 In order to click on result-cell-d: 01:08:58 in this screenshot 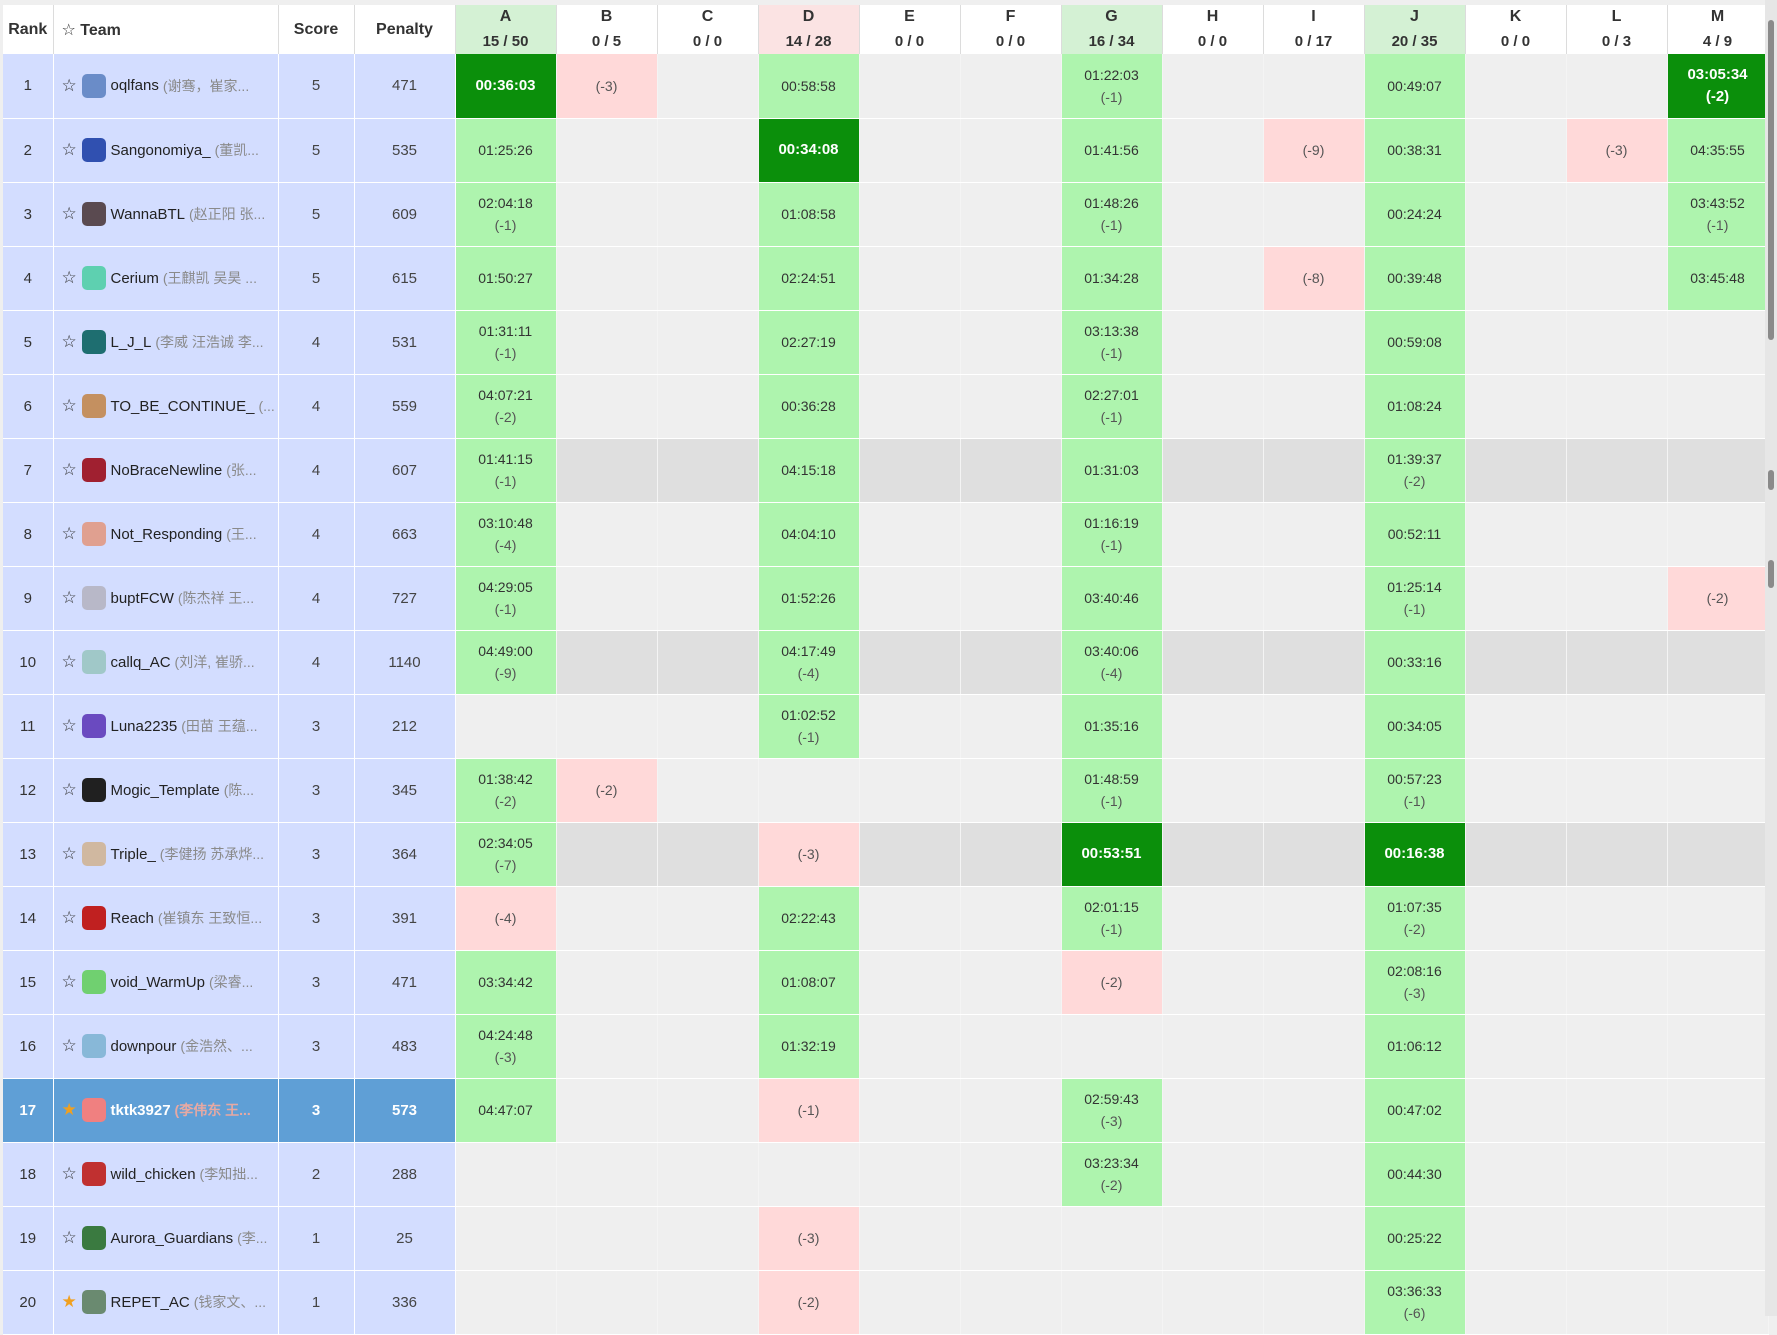, I will do `click(809, 214)`.